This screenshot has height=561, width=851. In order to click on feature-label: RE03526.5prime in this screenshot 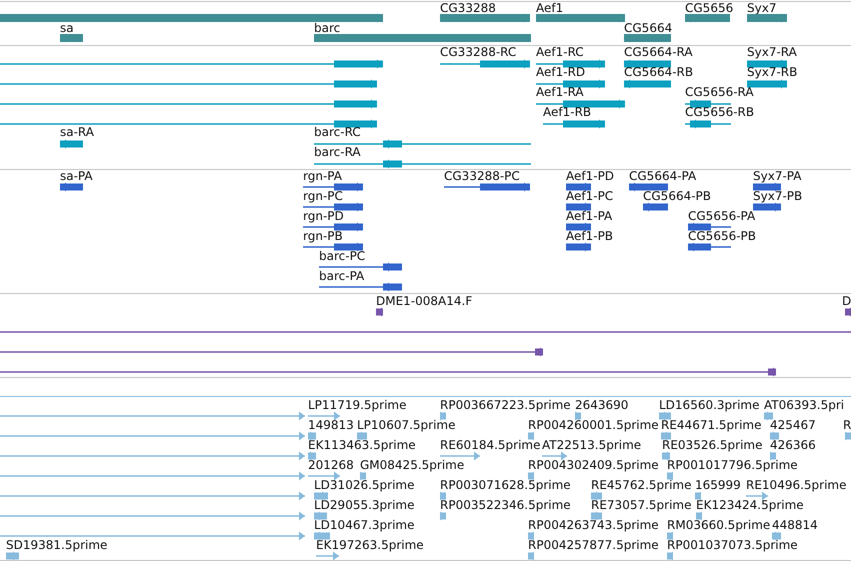, I will do `click(712, 445)`.